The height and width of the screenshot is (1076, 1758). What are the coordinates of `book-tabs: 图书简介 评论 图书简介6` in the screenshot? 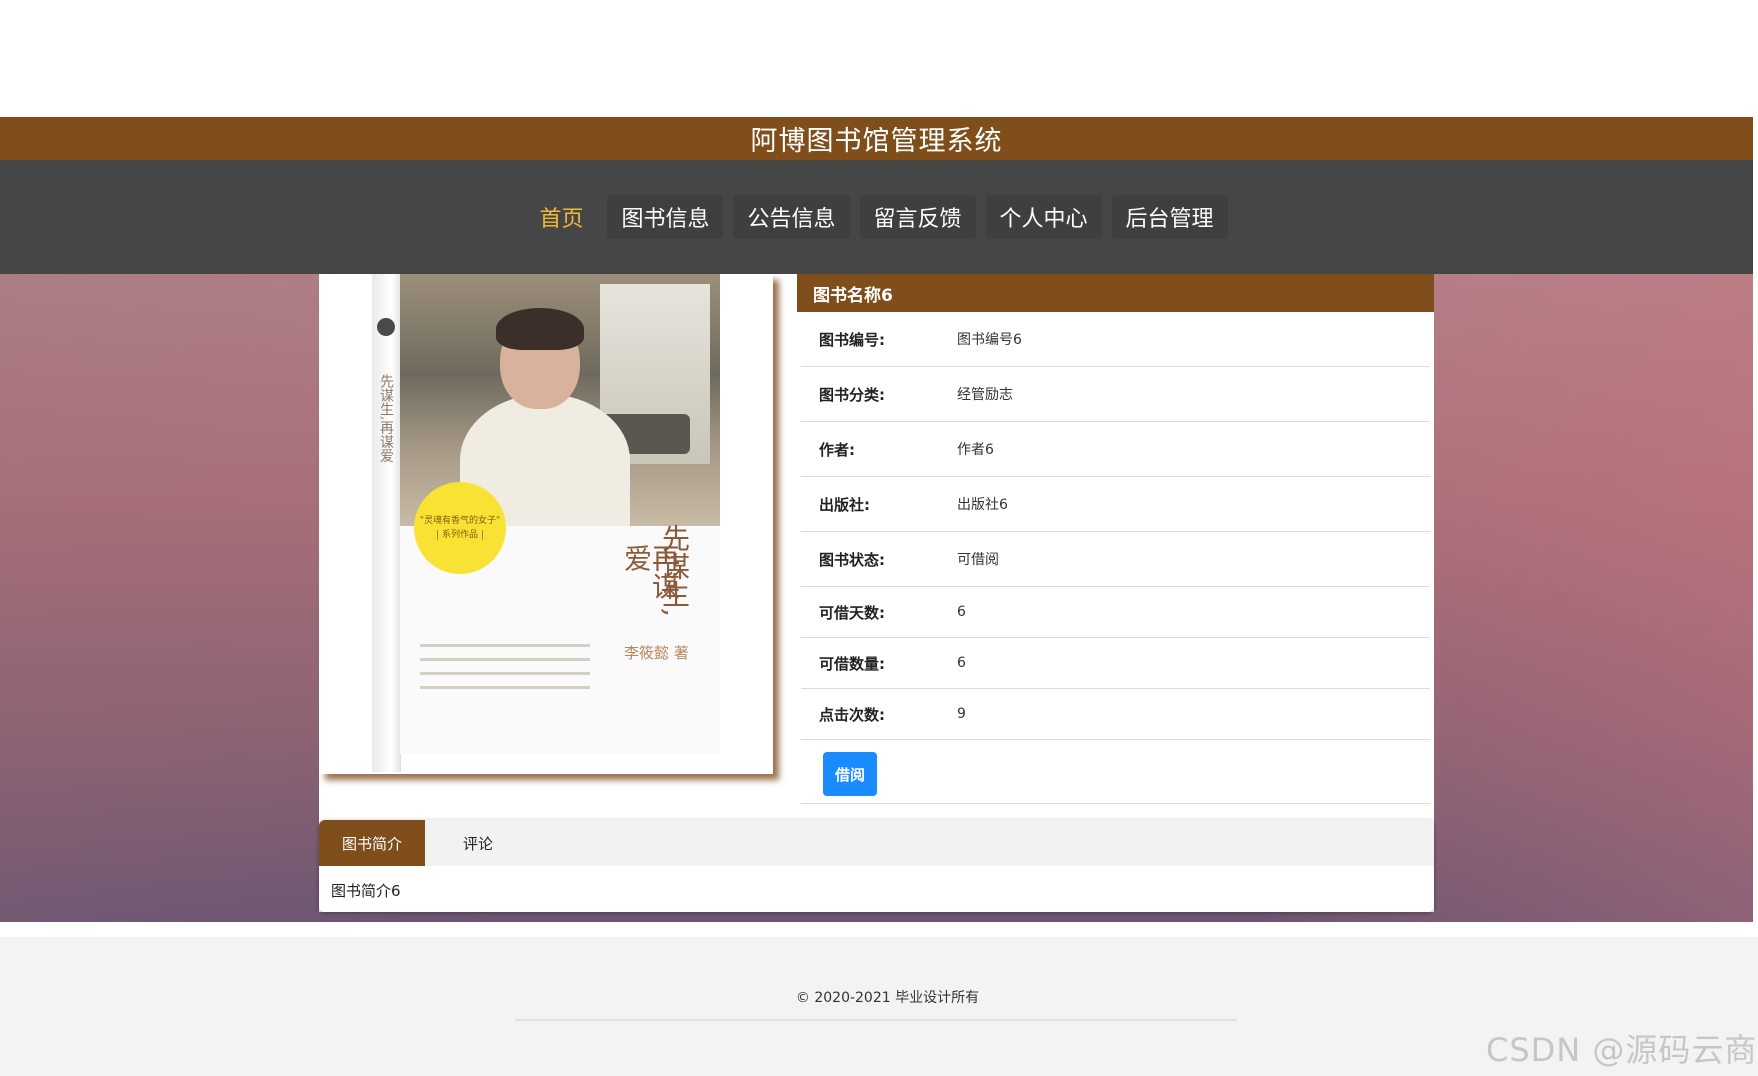 It's located at (876, 866).